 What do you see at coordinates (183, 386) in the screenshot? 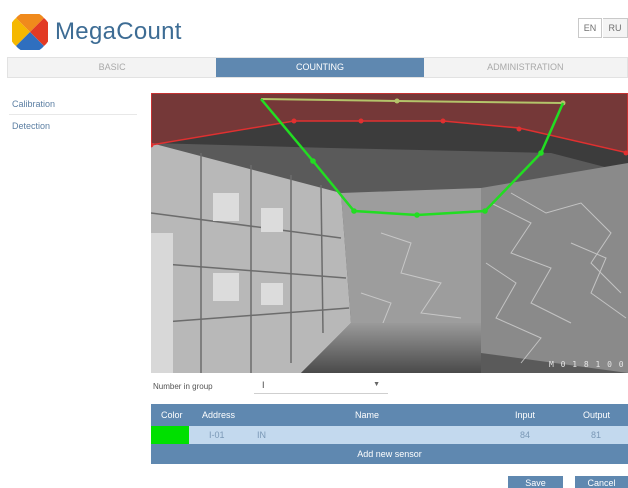
I see `number-in-group-label: Number in group` at bounding box center [183, 386].